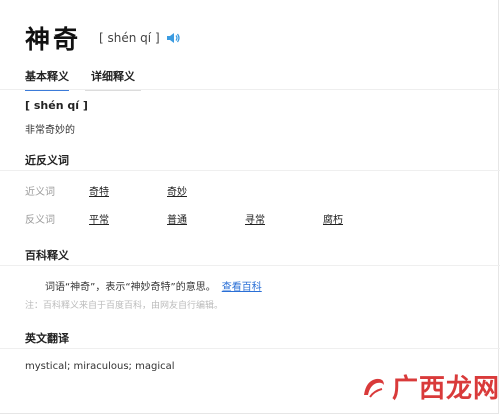  Describe the element at coordinates (56, 105) in the screenshot. I see `basic-pinyin: [ shén qí ]` at that location.